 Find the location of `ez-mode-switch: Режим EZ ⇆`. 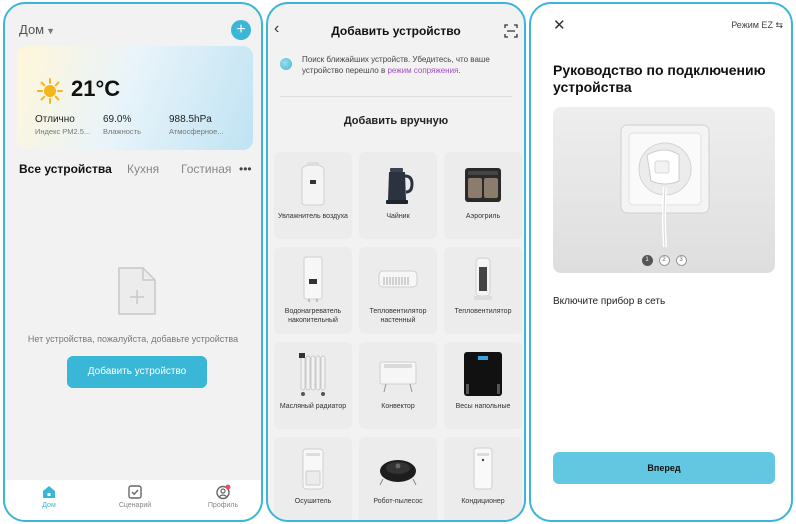

ez-mode-switch: Режим EZ ⇆ is located at coordinates (757, 25).